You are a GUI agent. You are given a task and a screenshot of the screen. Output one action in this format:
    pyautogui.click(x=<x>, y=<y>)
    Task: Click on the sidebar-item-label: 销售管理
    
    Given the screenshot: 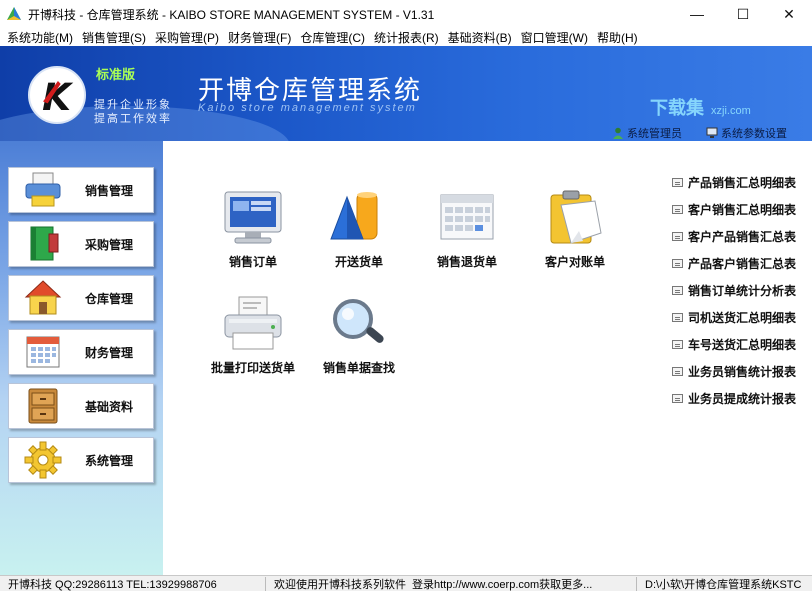 What is the action you would take?
    pyautogui.click(x=109, y=190)
    